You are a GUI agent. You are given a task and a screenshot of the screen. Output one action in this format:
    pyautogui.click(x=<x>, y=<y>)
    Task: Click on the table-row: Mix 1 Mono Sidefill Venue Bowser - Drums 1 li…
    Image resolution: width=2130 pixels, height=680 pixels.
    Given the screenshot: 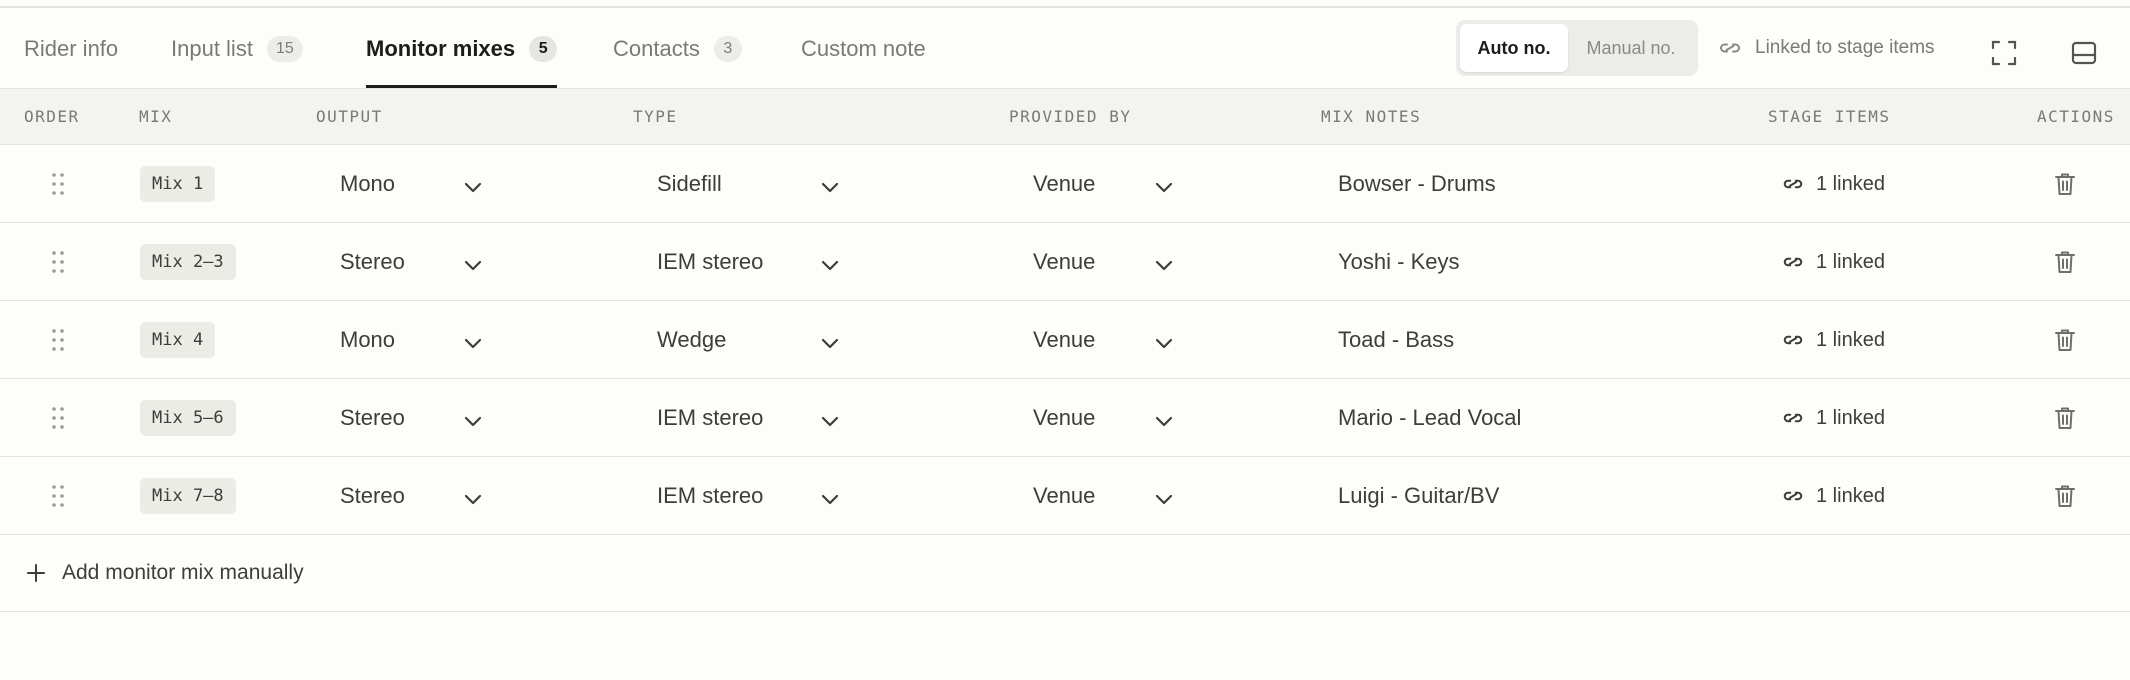 What is the action you would take?
    pyautogui.click(x=1065, y=184)
    